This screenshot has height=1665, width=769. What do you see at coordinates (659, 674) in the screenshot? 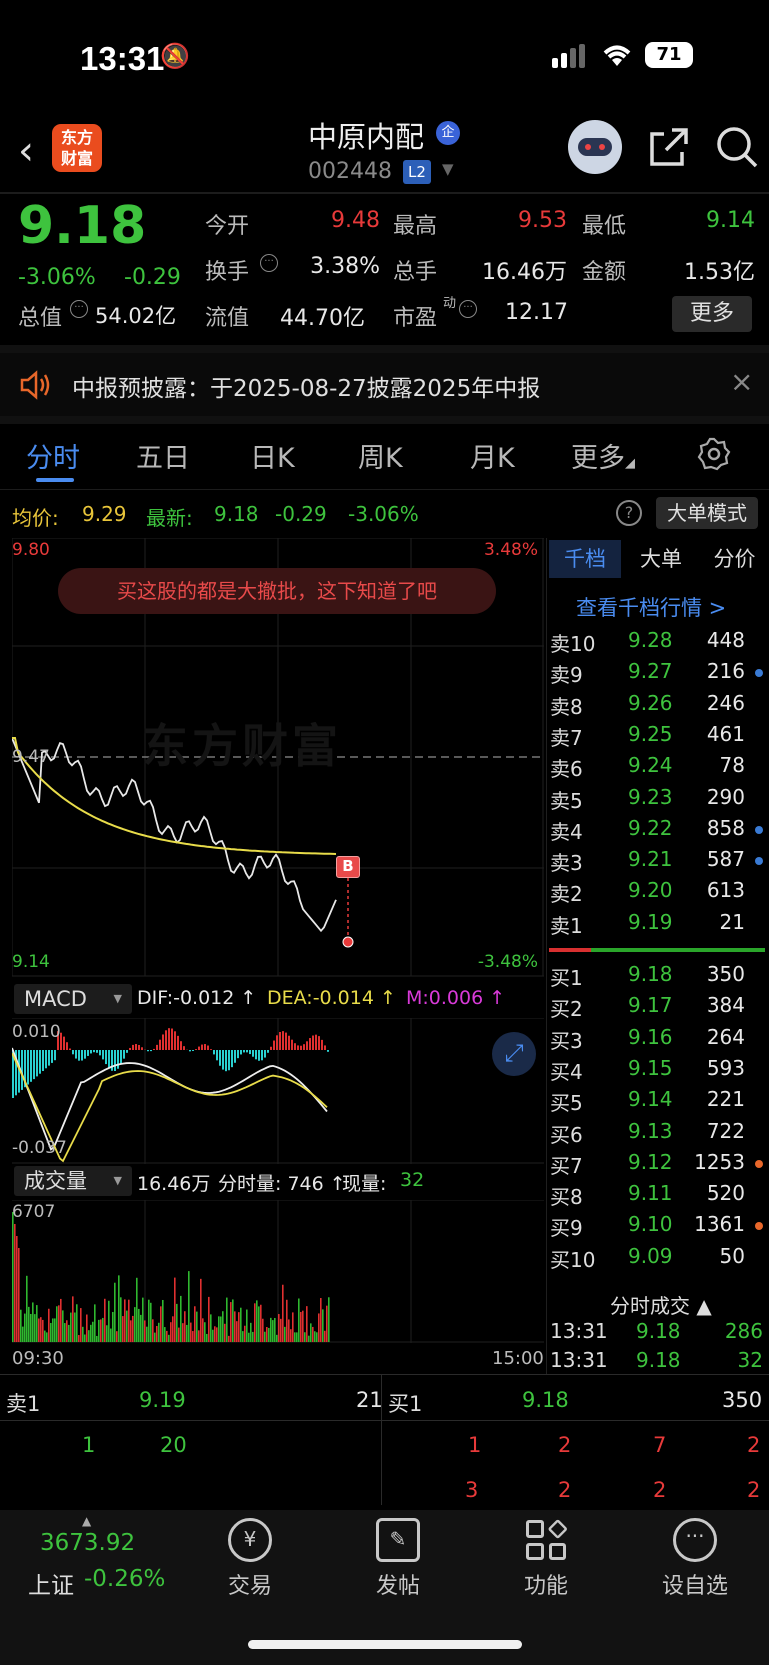
I see `ask-row: 卖9 9.27 216` at bounding box center [659, 674].